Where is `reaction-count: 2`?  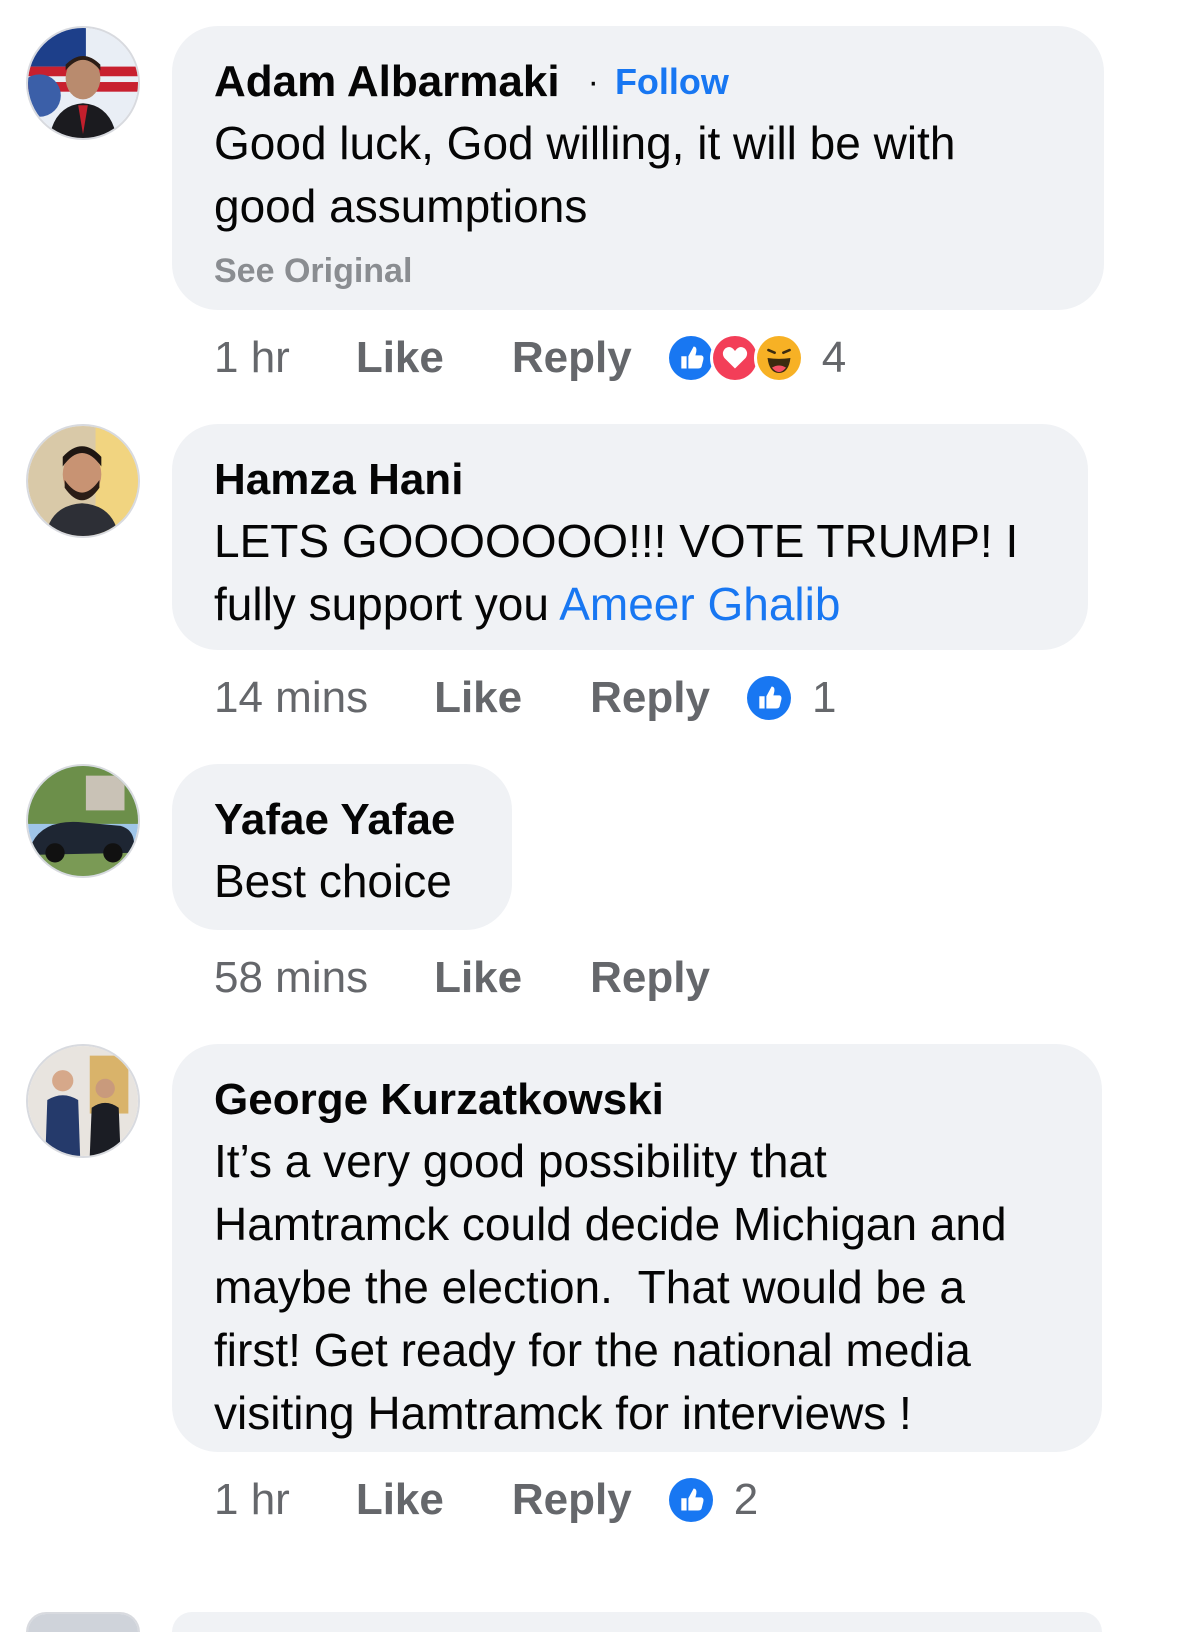
reaction-count: 2 is located at coordinates (746, 1500).